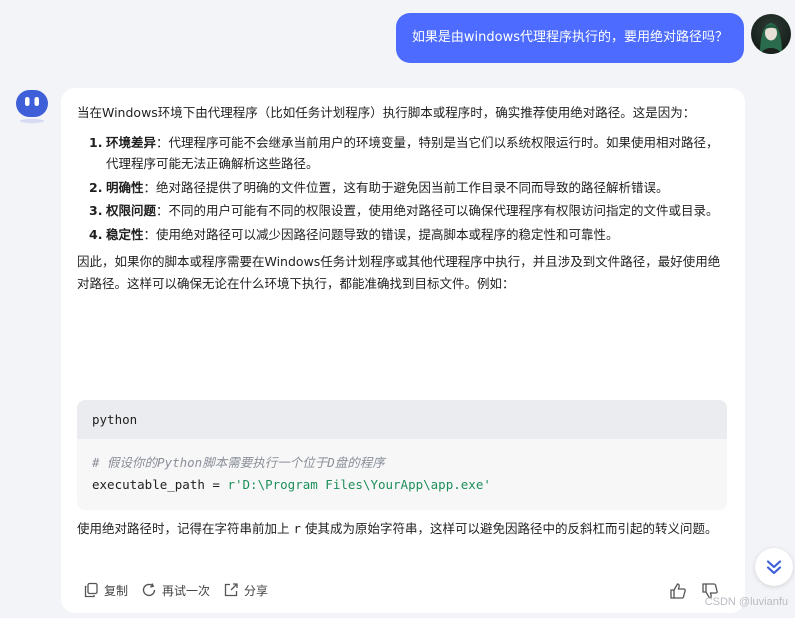 Image resolution: width=795 pixels, height=618 pixels. What do you see at coordinates (402, 419) in the screenshot?
I see `code-language-label: python` at bounding box center [402, 419].